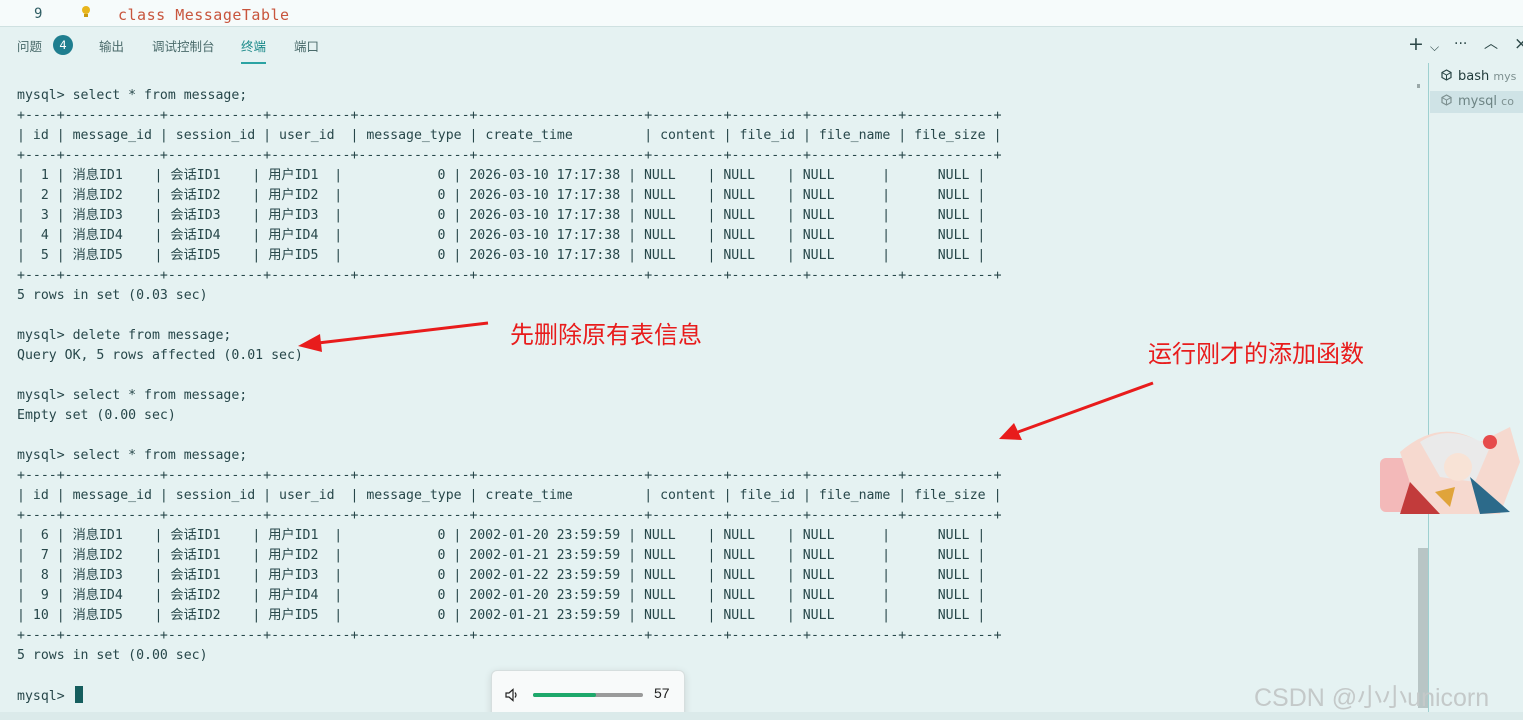 Image resolution: width=1523 pixels, height=720 pixels. I want to click on status-bar, so click(761, 716).